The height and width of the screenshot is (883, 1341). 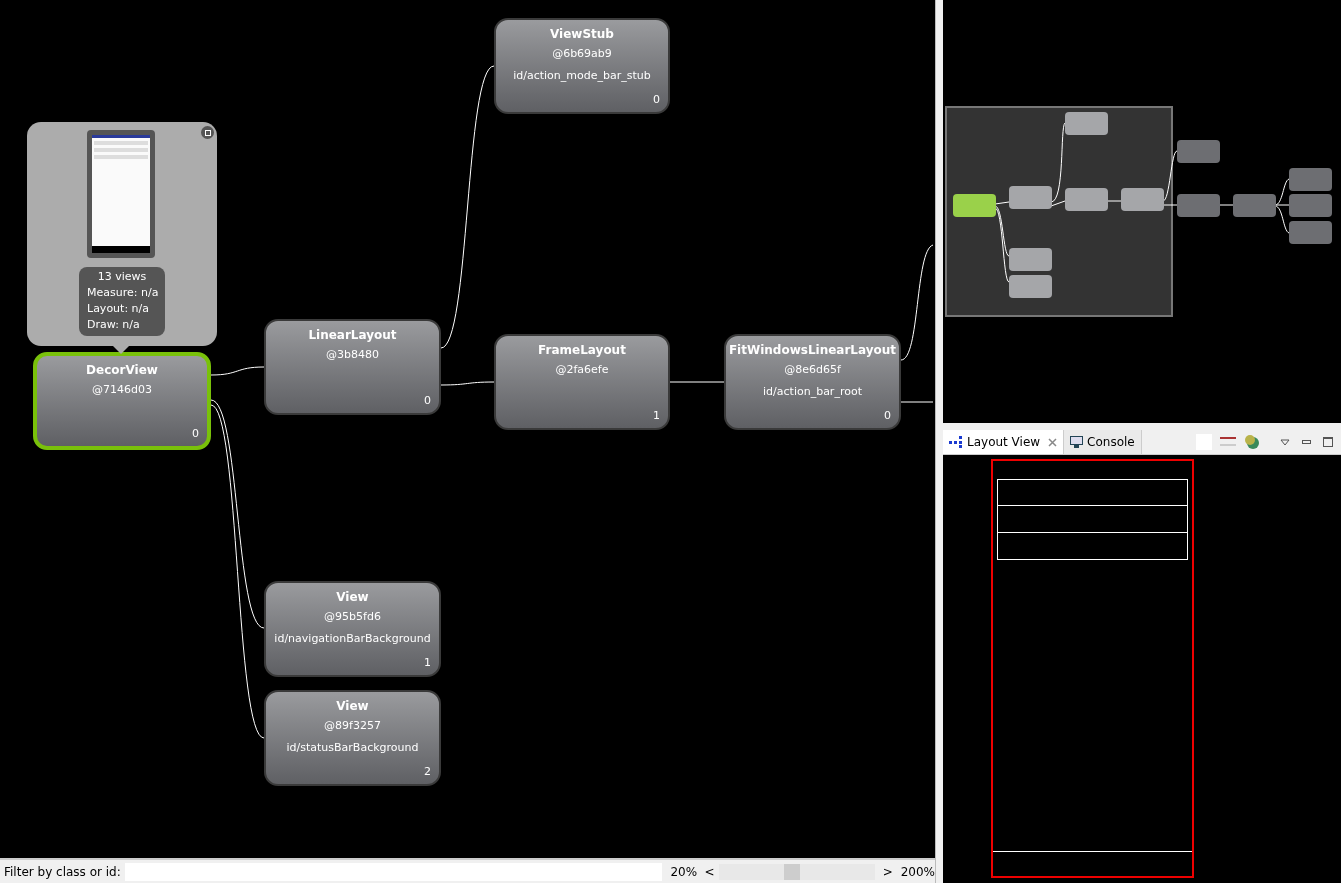 What do you see at coordinates (1004, 442) in the screenshot?
I see `panel-tab: Layout View` at bounding box center [1004, 442].